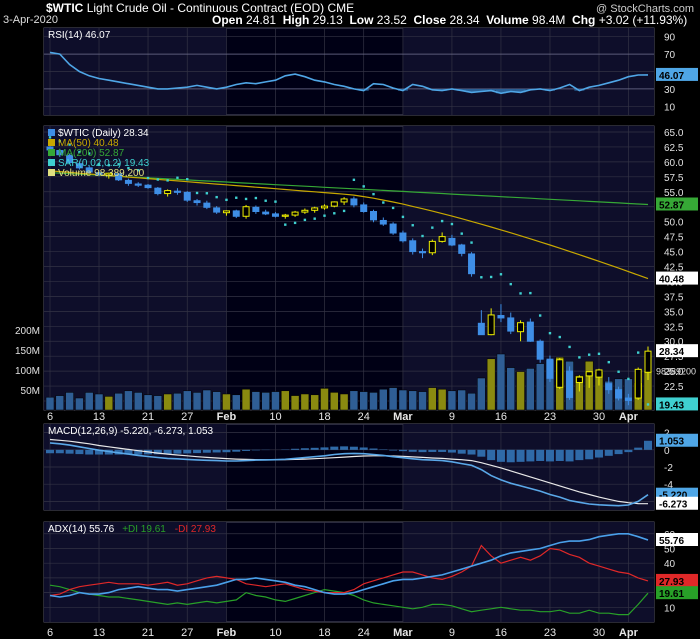 This screenshot has width=700, height=639. What do you see at coordinates (674, 297) in the screenshot?
I see `y-tick-label: 37.5` at bounding box center [674, 297].